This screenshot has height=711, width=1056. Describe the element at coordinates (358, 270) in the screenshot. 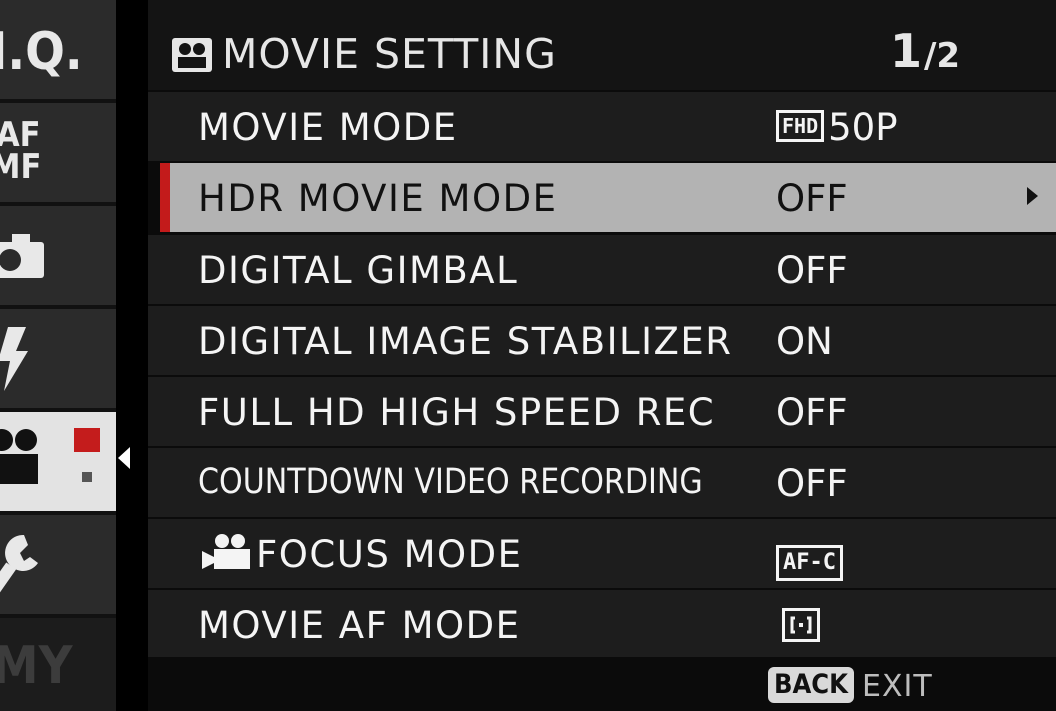

I see `menu-item-label: DIGITAL GIMBAL` at that location.